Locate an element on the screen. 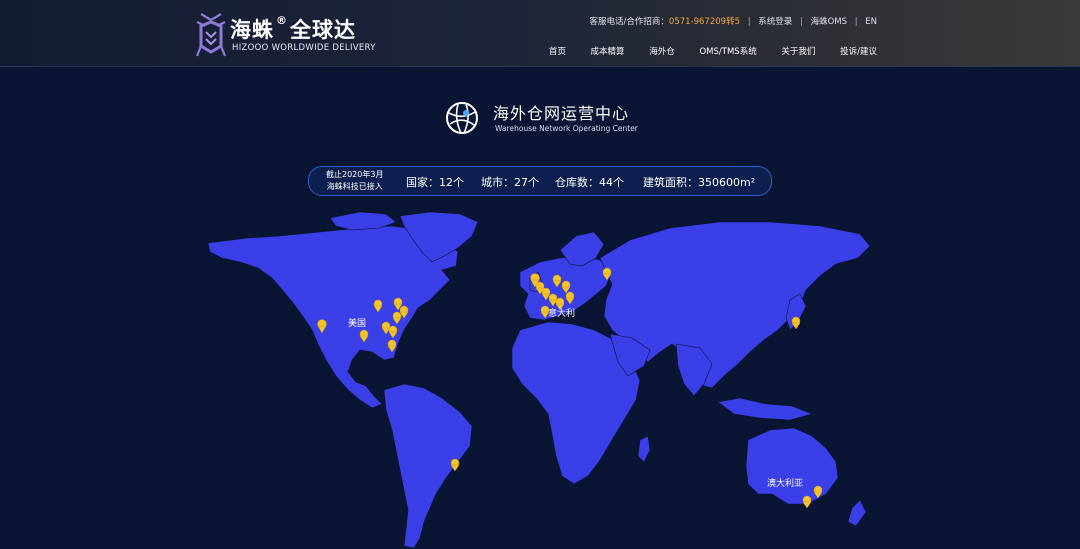  label-australia: 澳大利亚 is located at coordinates (785, 484).